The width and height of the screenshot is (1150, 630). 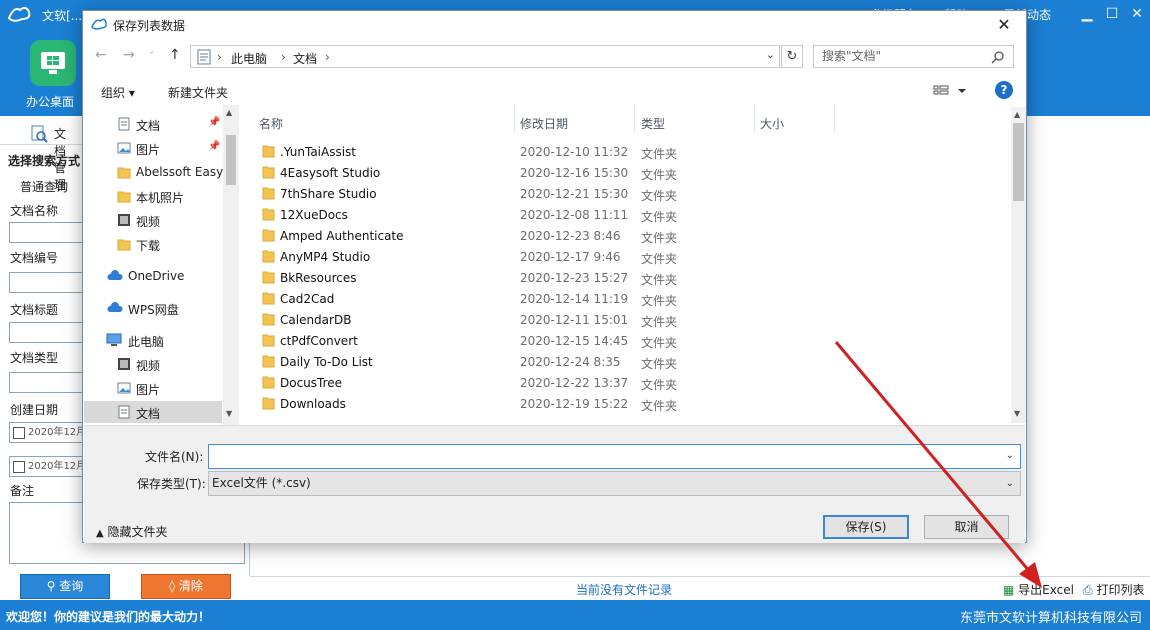 I want to click on nav-item: 图片, so click(x=153, y=388).